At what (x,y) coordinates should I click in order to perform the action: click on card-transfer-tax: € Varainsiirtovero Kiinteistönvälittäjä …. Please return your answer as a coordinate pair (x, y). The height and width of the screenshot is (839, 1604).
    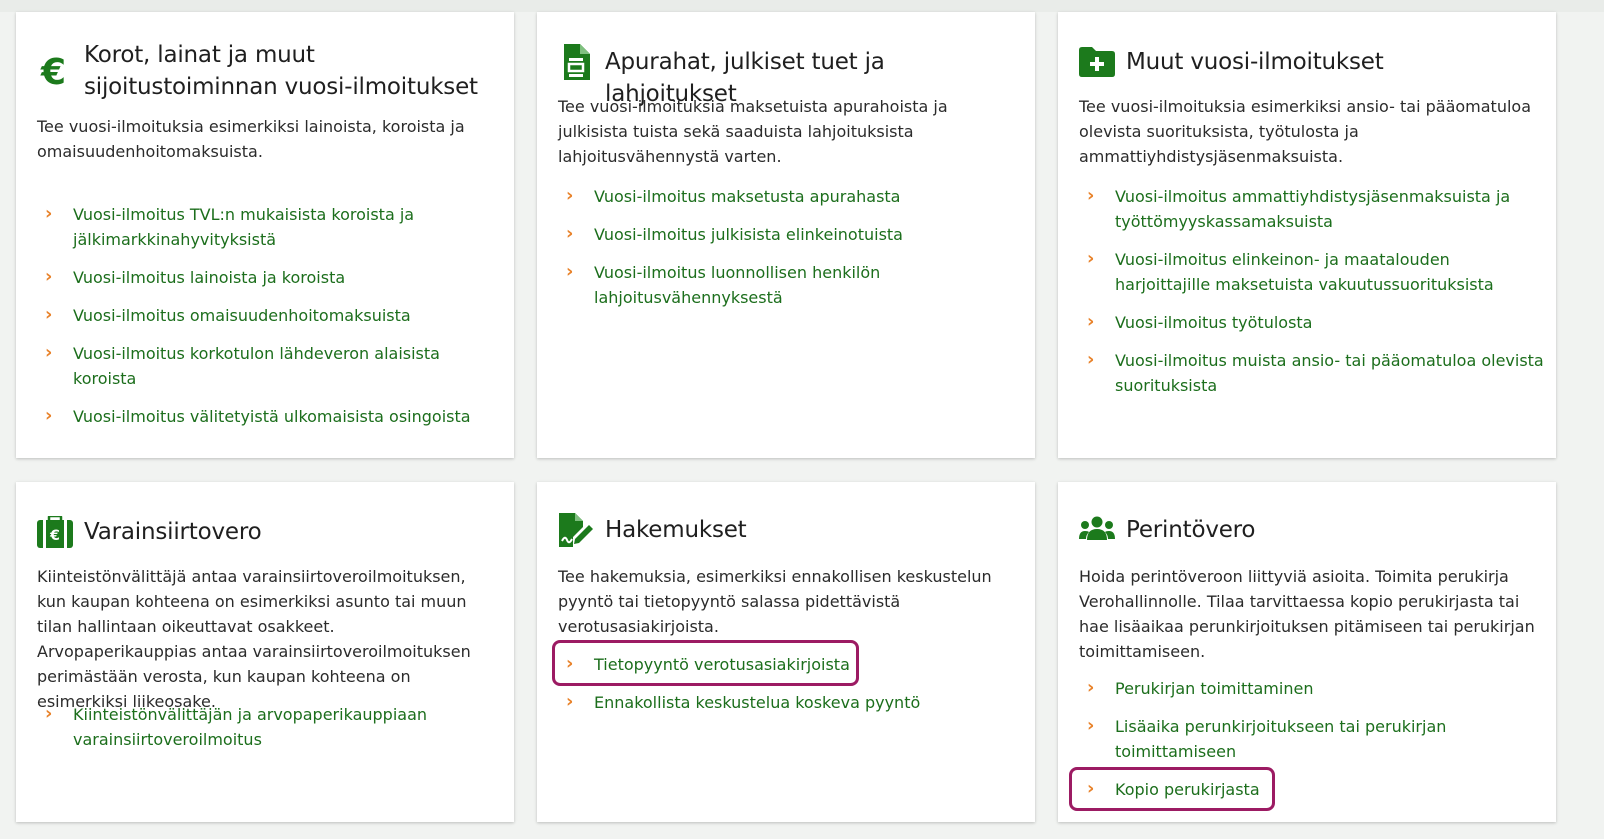
    Looking at the image, I should click on (265, 652).